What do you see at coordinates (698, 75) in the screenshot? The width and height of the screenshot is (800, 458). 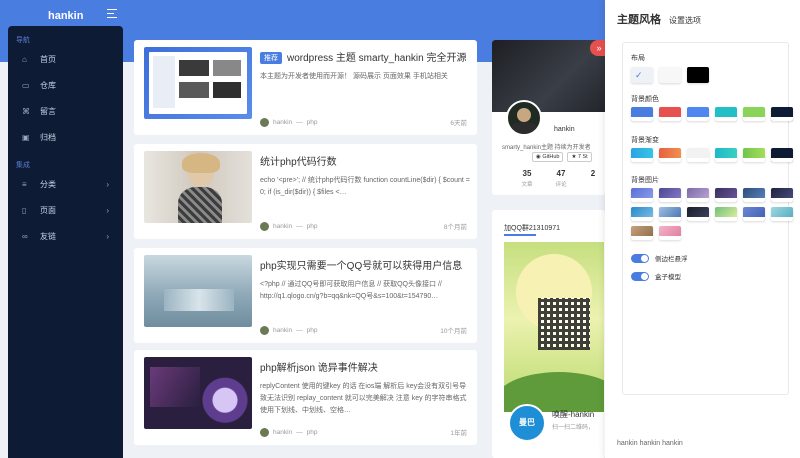 I see `layout-option-dark` at bounding box center [698, 75].